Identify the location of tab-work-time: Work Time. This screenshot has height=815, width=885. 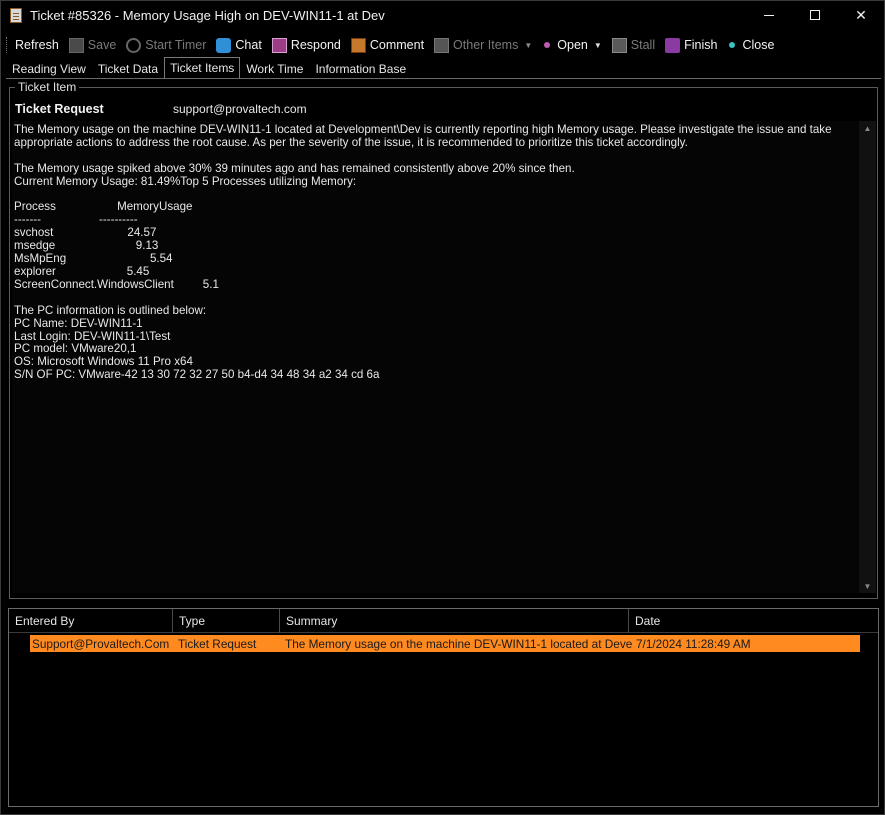
(274, 69).